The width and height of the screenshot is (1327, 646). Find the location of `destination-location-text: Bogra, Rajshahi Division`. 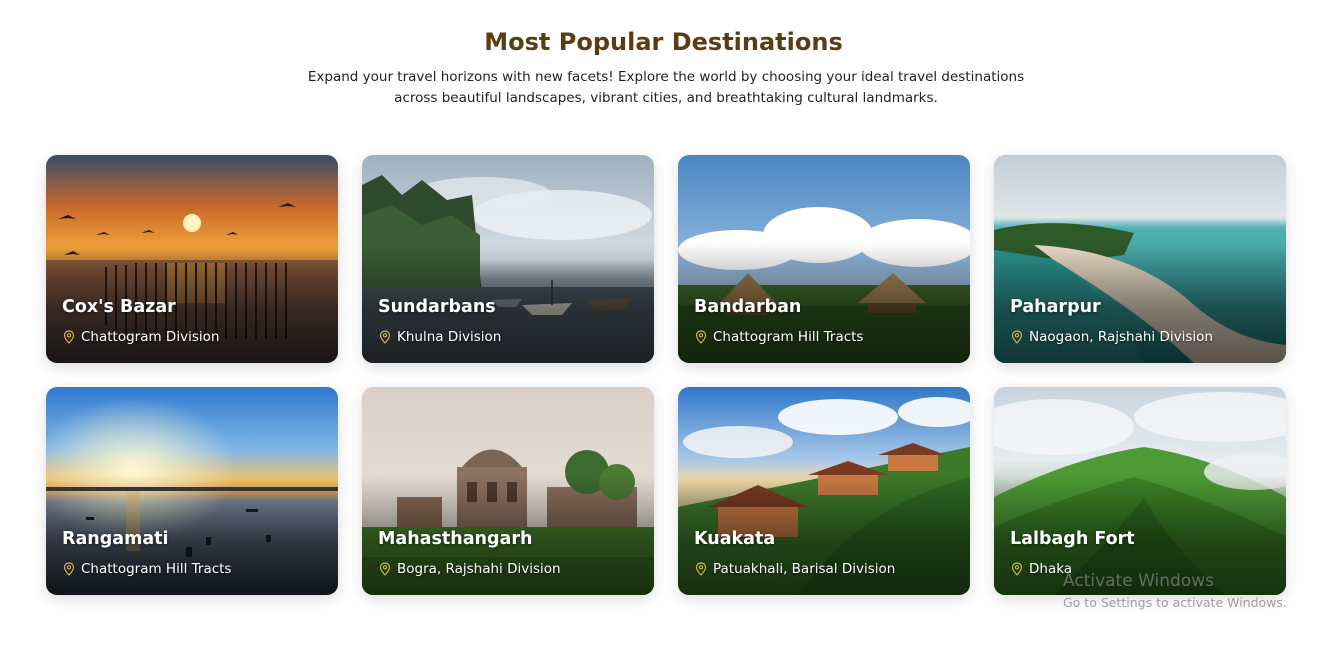

destination-location-text: Bogra, Rajshahi Division is located at coordinates (479, 569).